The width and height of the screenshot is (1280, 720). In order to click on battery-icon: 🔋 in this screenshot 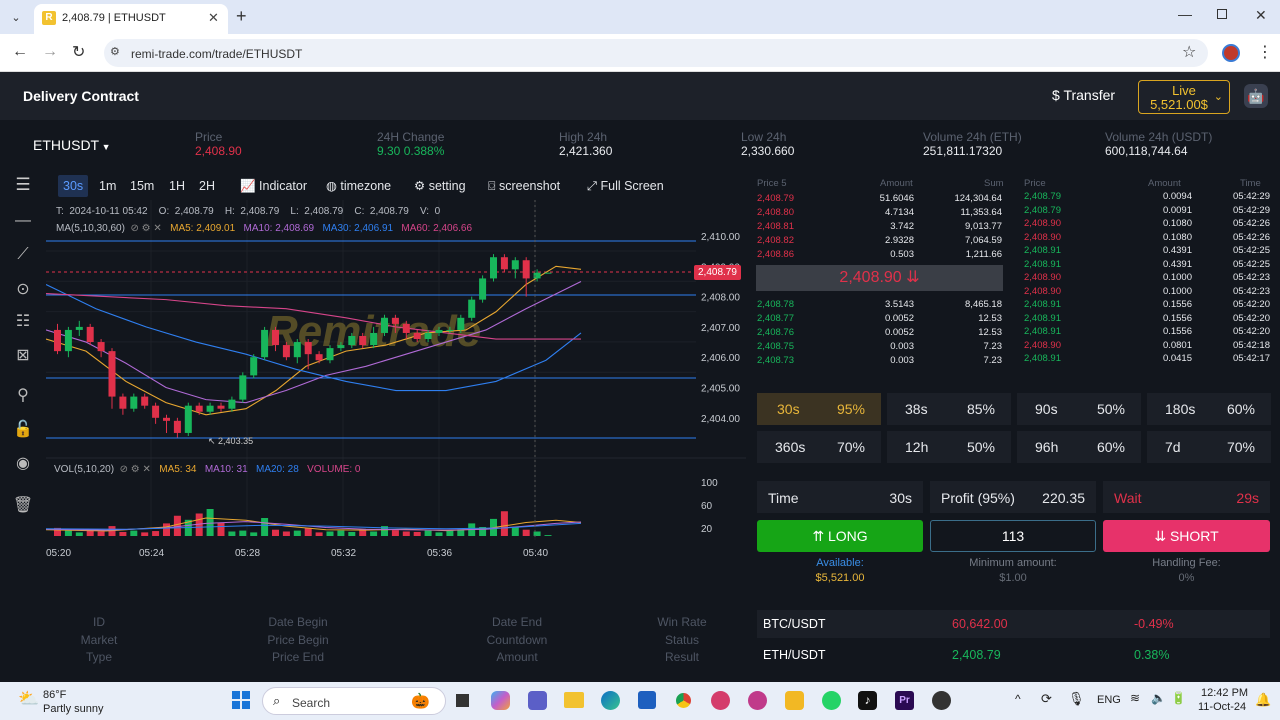, I will do `click(1178, 698)`.